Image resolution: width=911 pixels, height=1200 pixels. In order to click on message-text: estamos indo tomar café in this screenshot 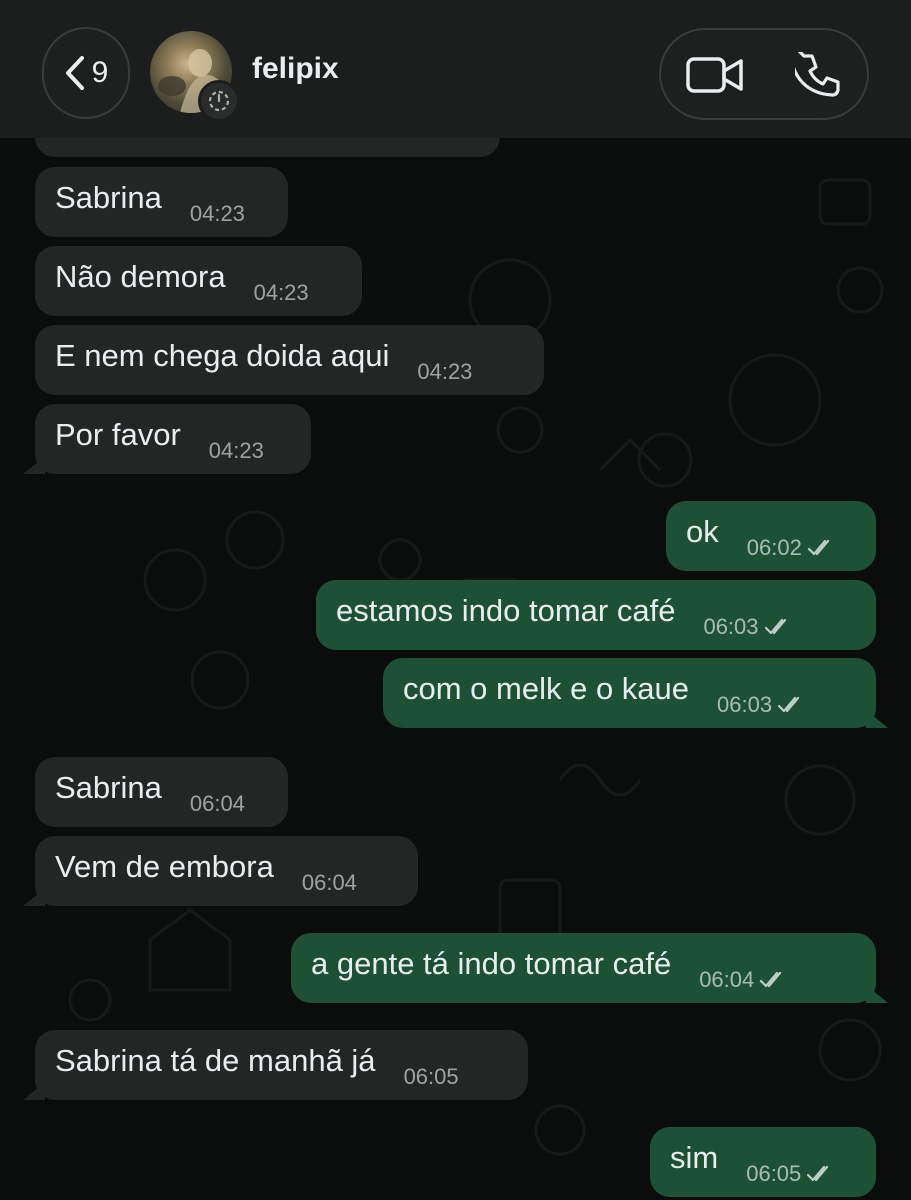, I will do `click(506, 610)`.